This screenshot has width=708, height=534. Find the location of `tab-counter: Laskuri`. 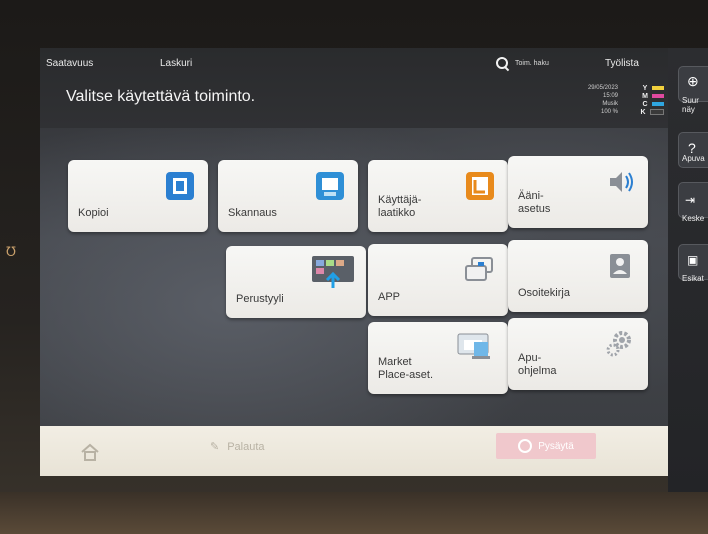

tab-counter: Laskuri is located at coordinates (176, 63).